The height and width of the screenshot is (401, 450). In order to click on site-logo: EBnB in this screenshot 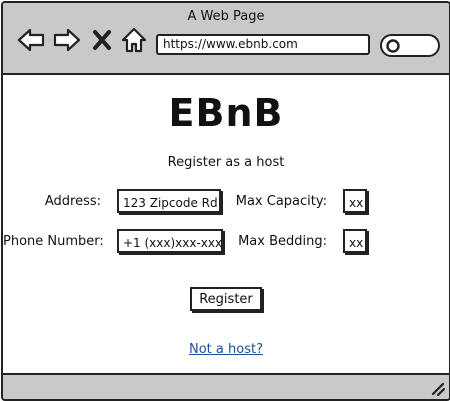, I will do `click(226, 113)`.